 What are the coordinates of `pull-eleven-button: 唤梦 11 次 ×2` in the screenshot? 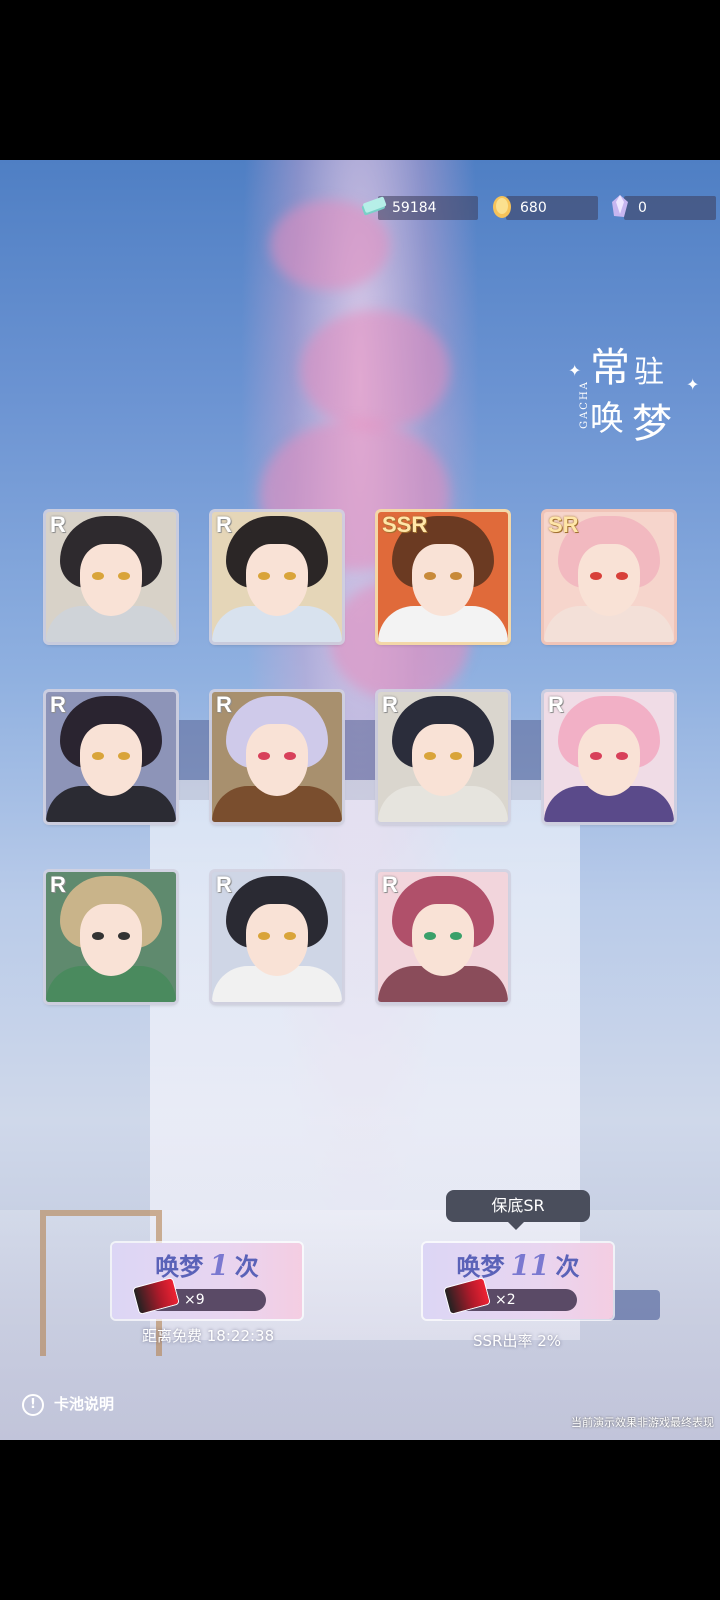 It's located at (518, 1281).